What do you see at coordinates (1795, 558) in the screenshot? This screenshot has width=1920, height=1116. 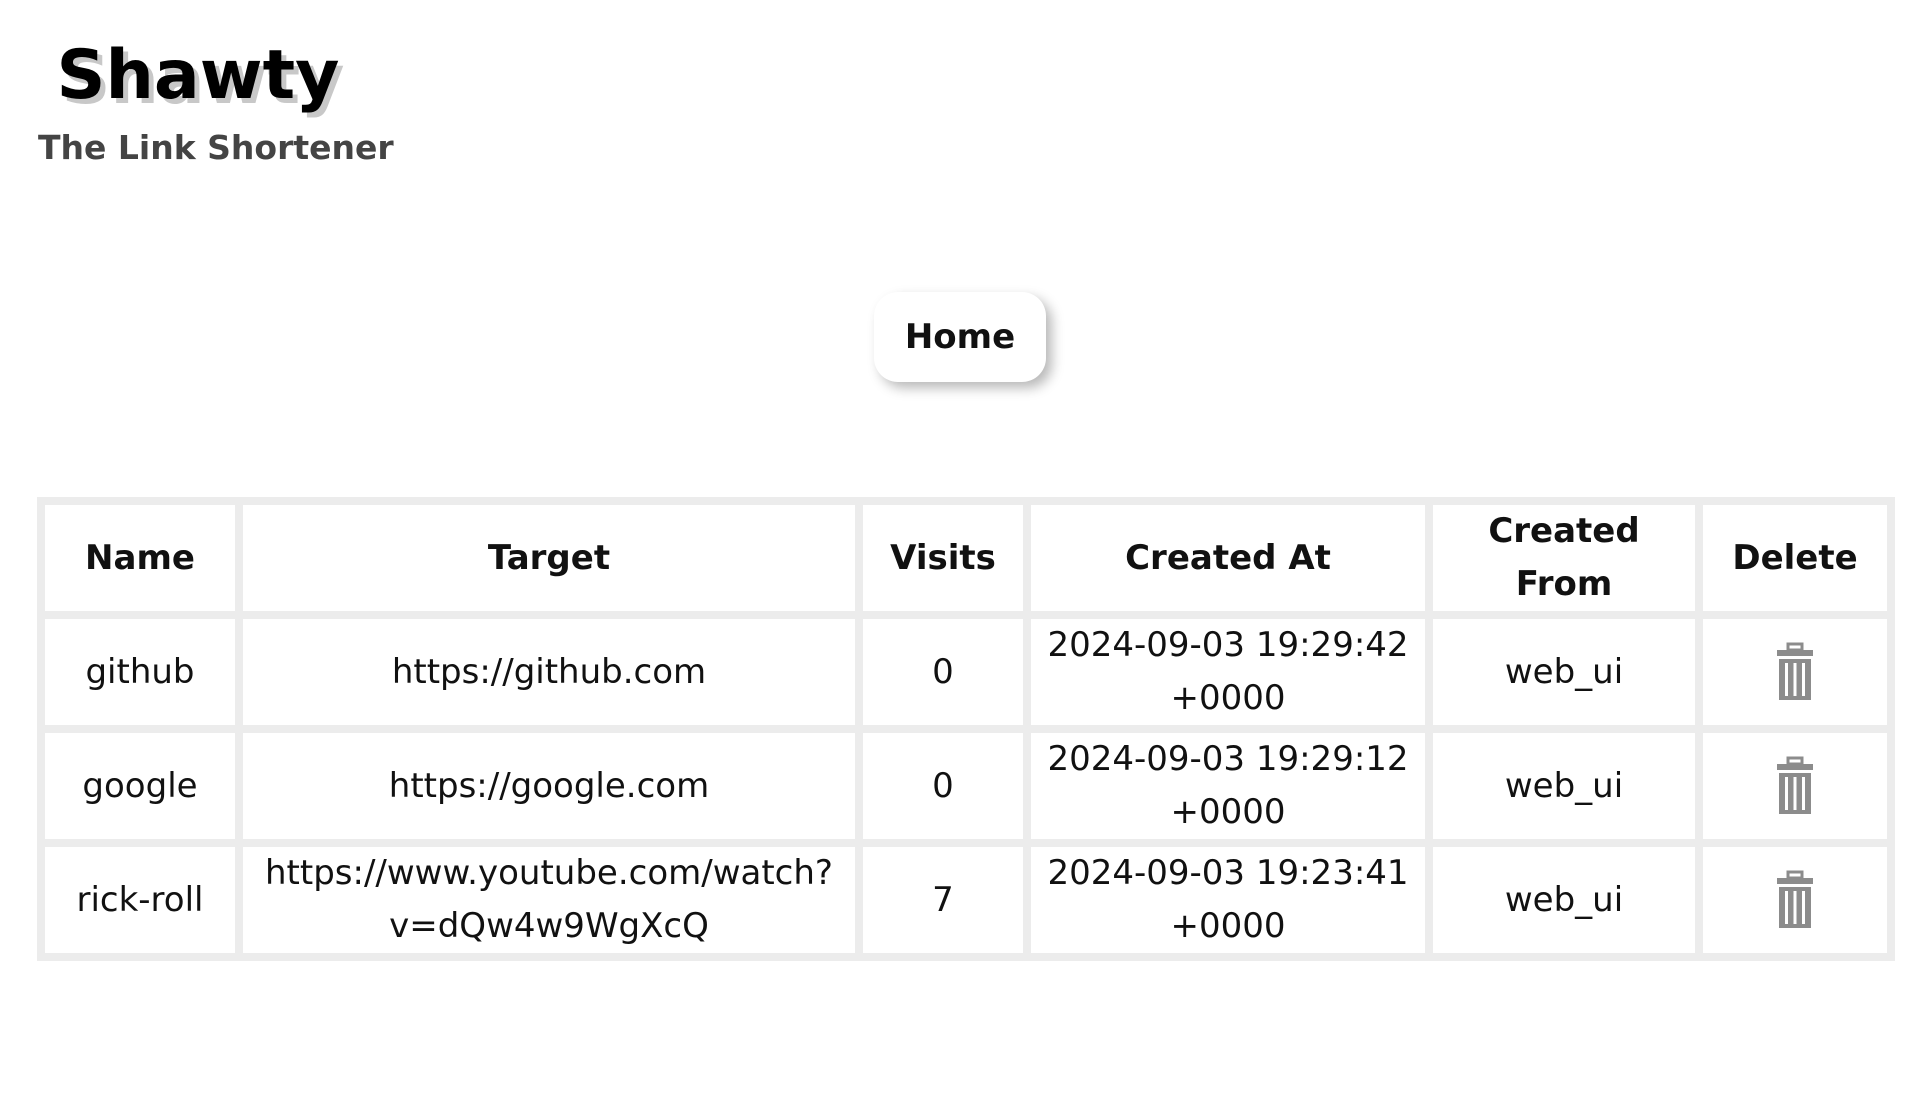 I see `header-delete: Delete` at bounding box center [1795, 558].